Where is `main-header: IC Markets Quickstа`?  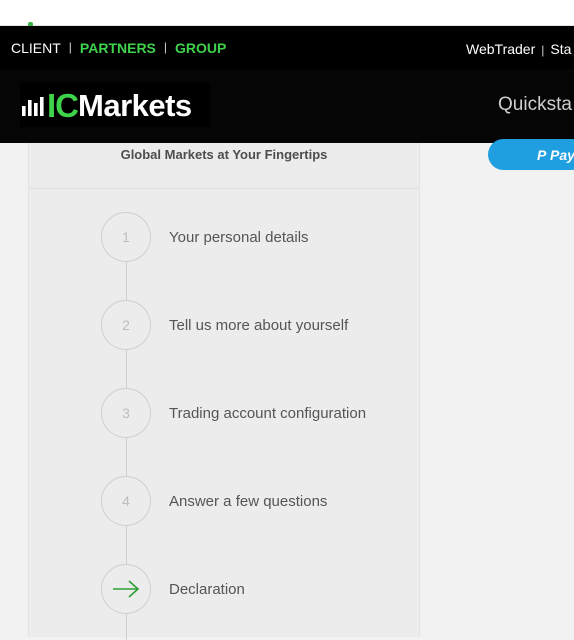
main-header: IC Markets Quickstа is located at coordinates (287, 106).